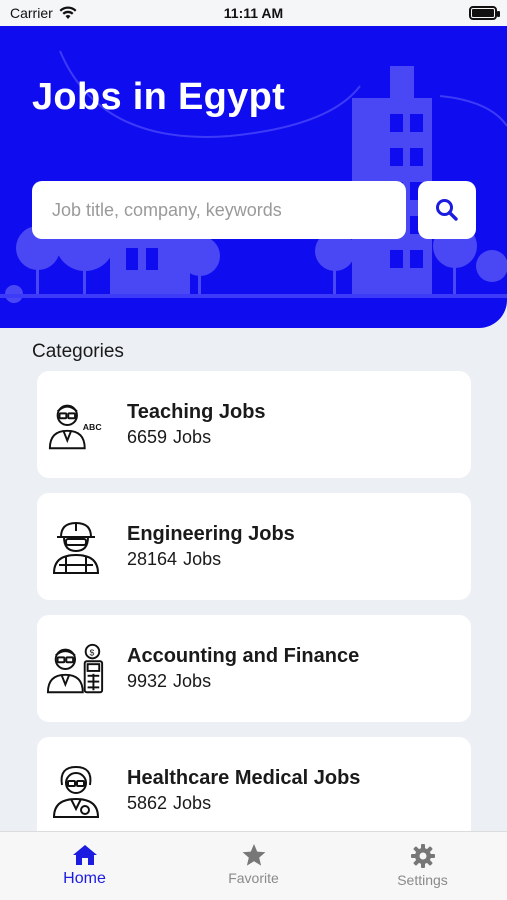 The width and height of the screenshot is (507, 900). What do you see at coordinates (147, 436) in the screenshot?
I see `job-count: 6659` at bounding box center [147, 436].